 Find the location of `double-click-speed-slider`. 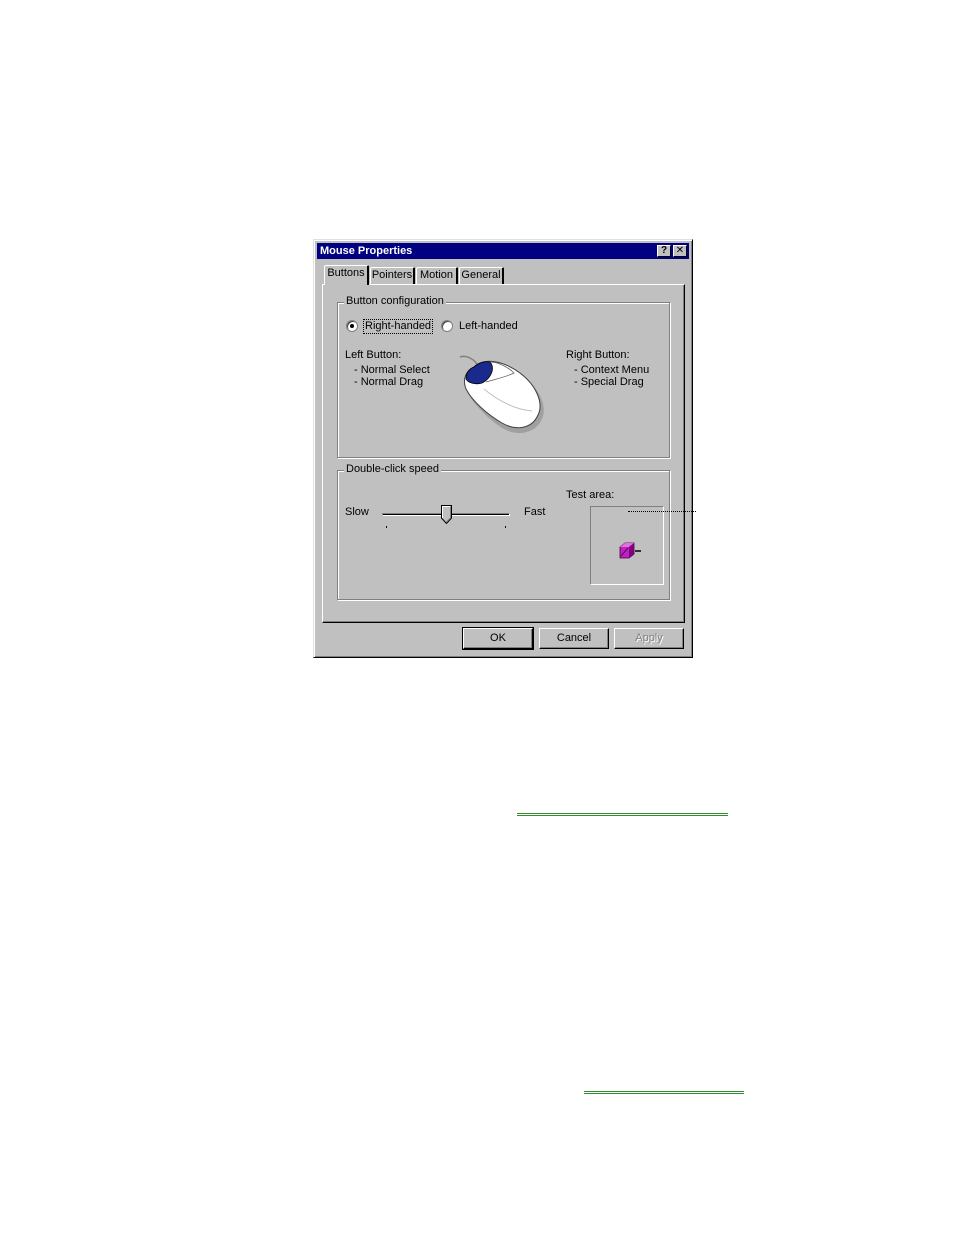

double-click-speed-slider is located at coordinates (447, 516).